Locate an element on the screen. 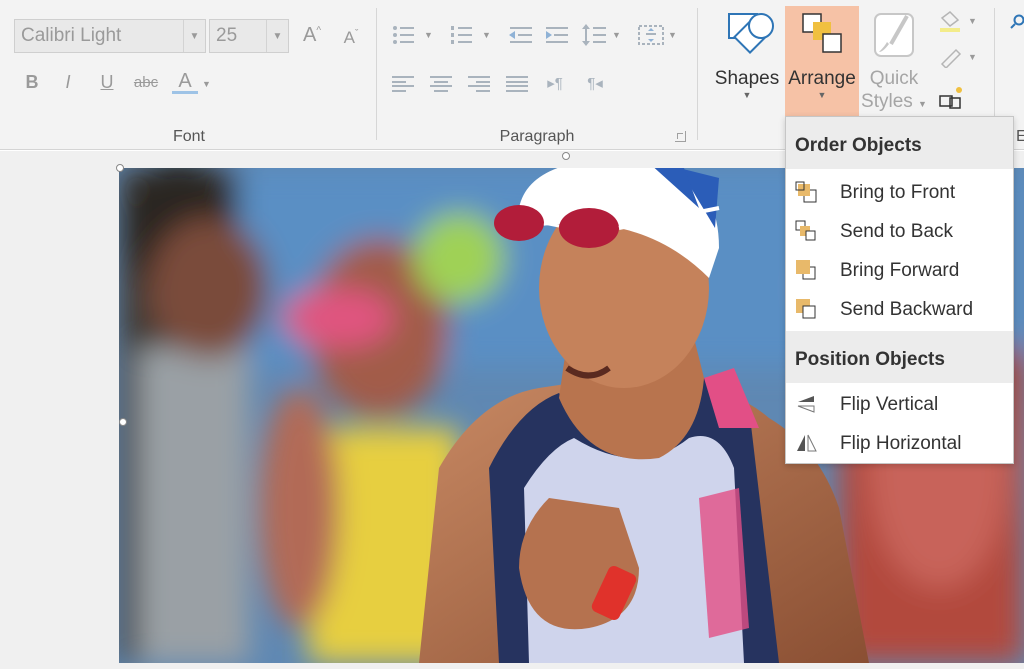  align-left-button is located at coordinates (403, 84).